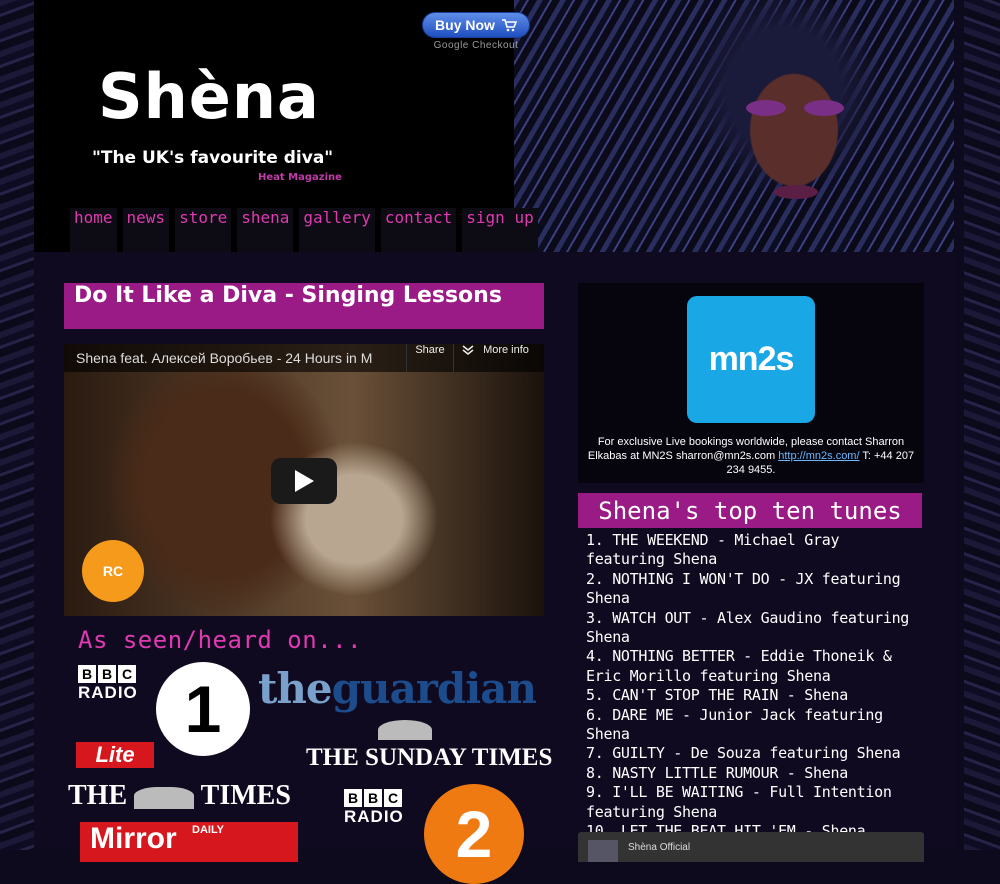 The width and height of the screenshot is (1000, 884). Describe the element at coordinates (430, 358) in the screenshot. I see `video-share-button: Share` at that location.